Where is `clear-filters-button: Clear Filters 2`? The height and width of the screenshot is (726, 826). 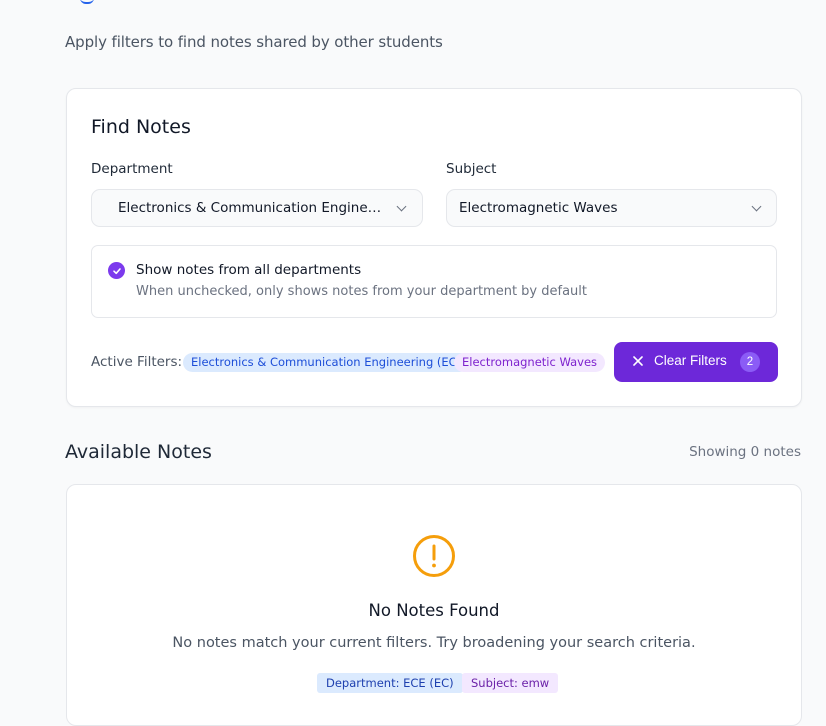 clear-filters-button: Clear Filters 2 is located at coordinates (696, 362).